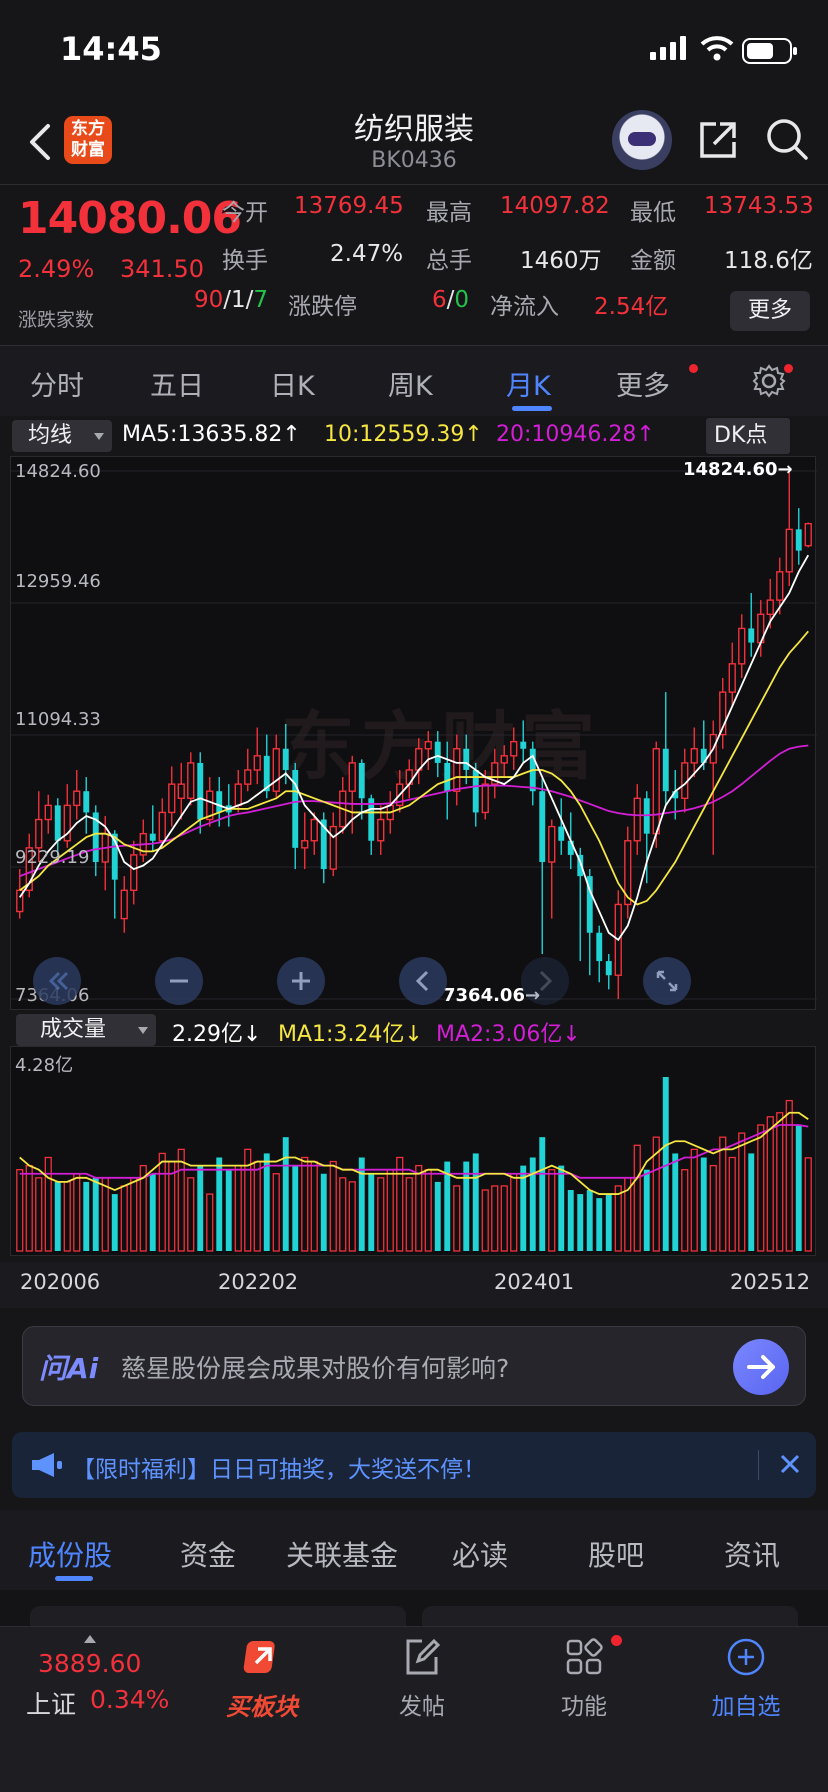  I want to click on tab-daily-k: 日K, so click(292, 383).